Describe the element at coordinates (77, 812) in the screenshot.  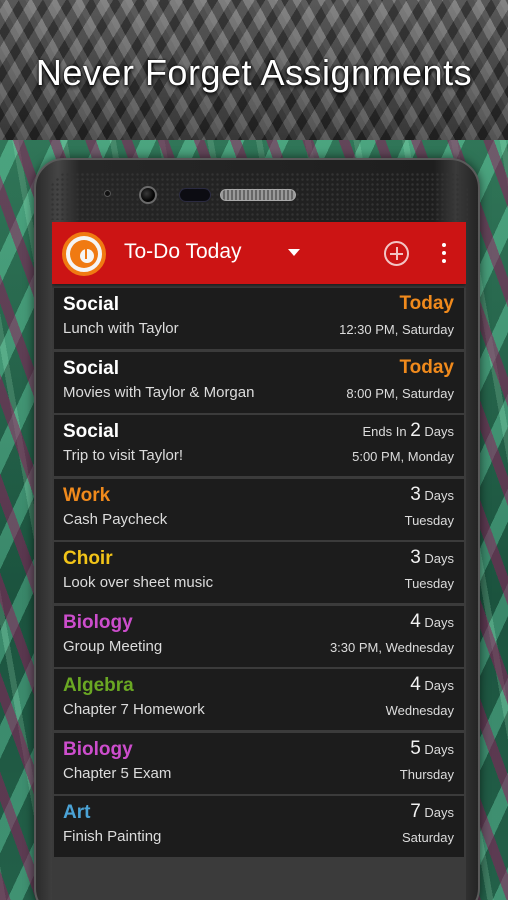
I see `assignment-category: Art` at that location.